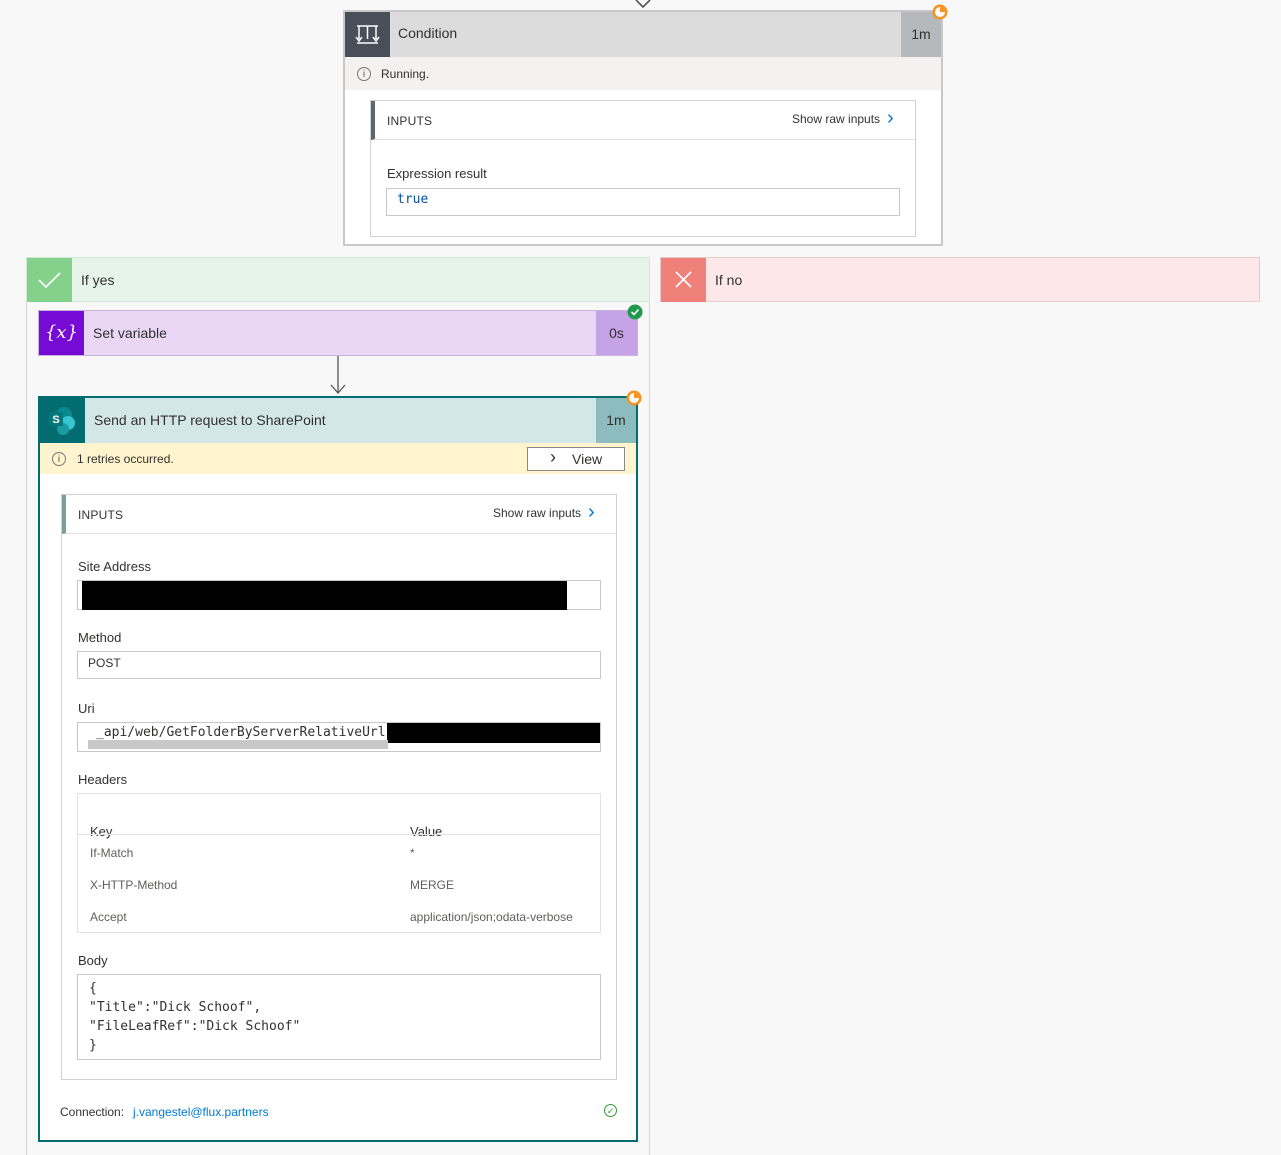 The height and width of the screenshot is (1155, 1281). What do you see at coordinates (426, 831) in the screenshot?
I see `headers-value-column: Value` at bounding box center [426, 831].